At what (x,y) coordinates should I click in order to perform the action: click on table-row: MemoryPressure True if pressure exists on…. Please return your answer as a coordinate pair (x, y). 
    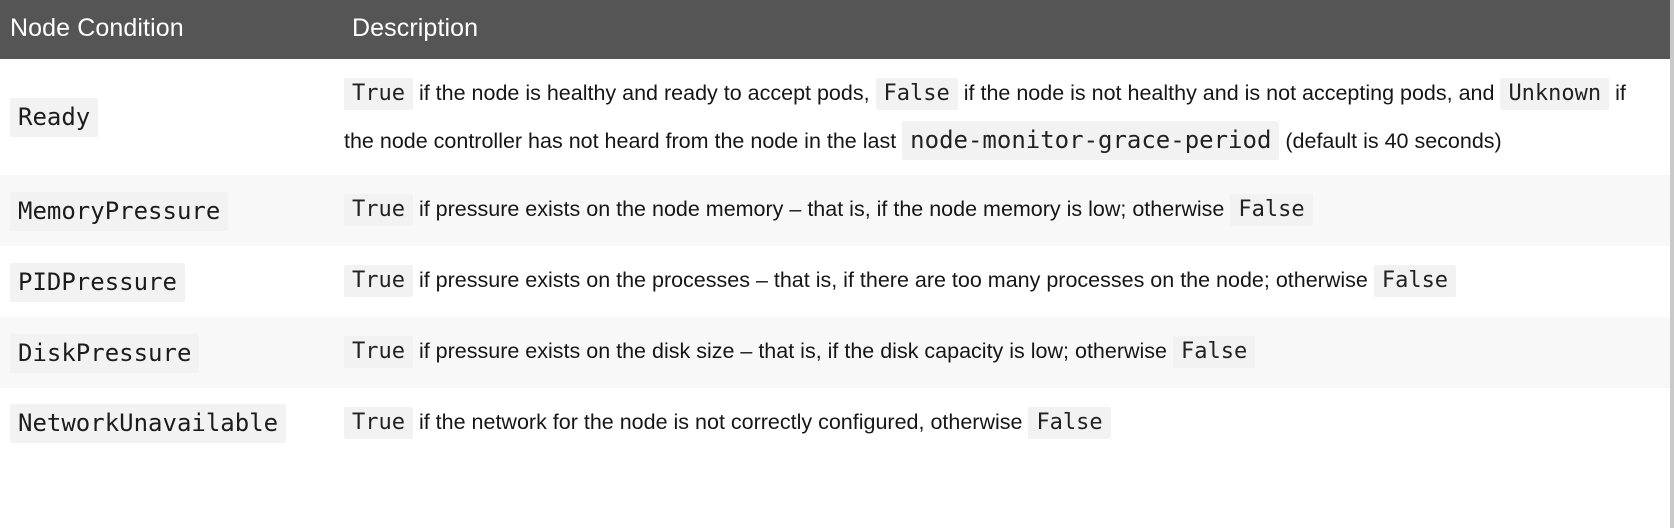
    Looking at the image, I should click on (835, 211).